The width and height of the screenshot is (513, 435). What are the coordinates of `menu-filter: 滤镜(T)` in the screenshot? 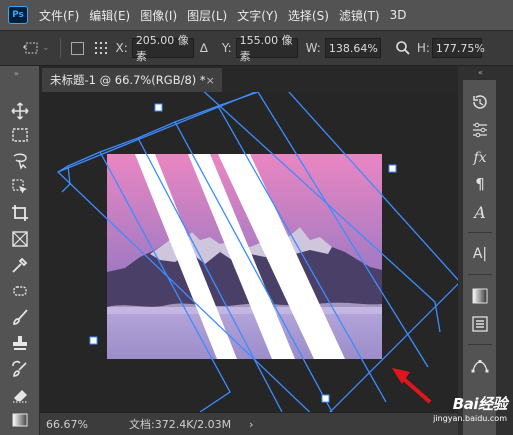 It's located at (359, 15).